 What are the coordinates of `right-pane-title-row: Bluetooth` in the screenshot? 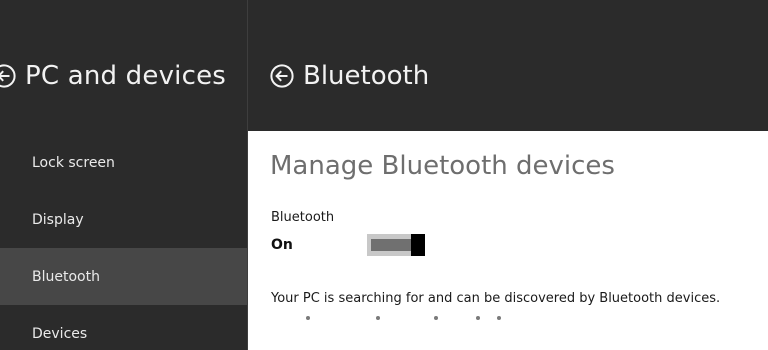 It's located at (349, 76).